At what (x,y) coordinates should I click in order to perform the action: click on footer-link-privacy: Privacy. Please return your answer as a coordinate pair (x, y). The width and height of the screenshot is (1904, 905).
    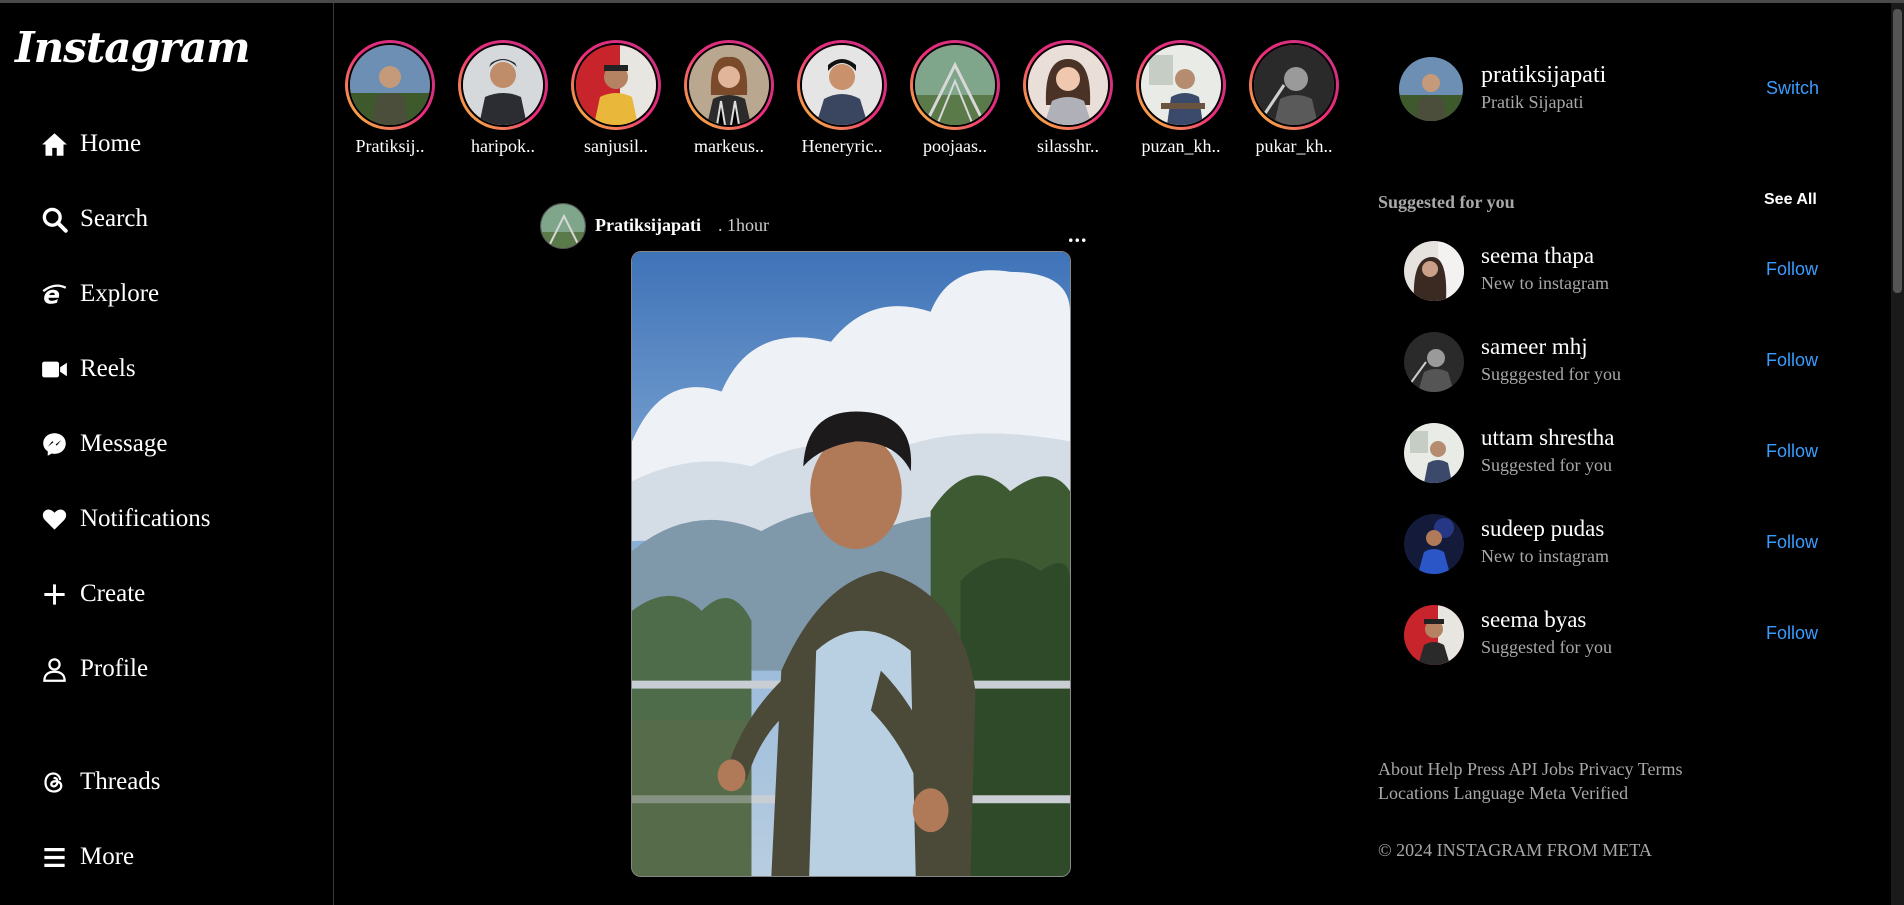
    Looking at the image, I should click on (1606, 769).